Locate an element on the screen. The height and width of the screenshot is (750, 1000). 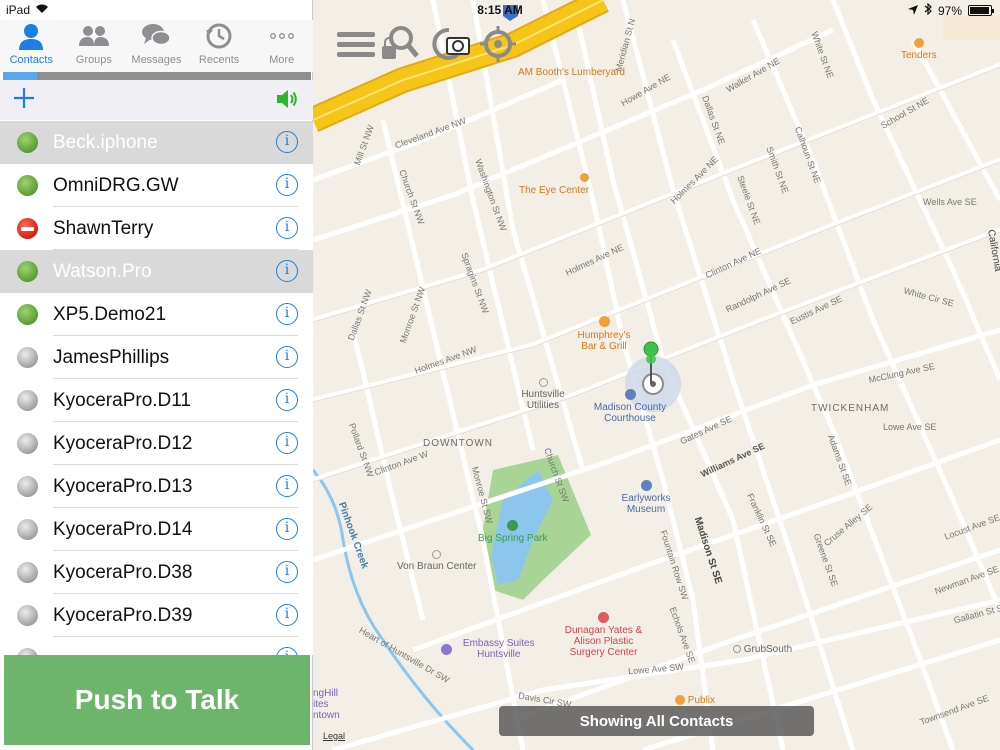
tab-contacts: Contacts is located at coordinates (31, 46).